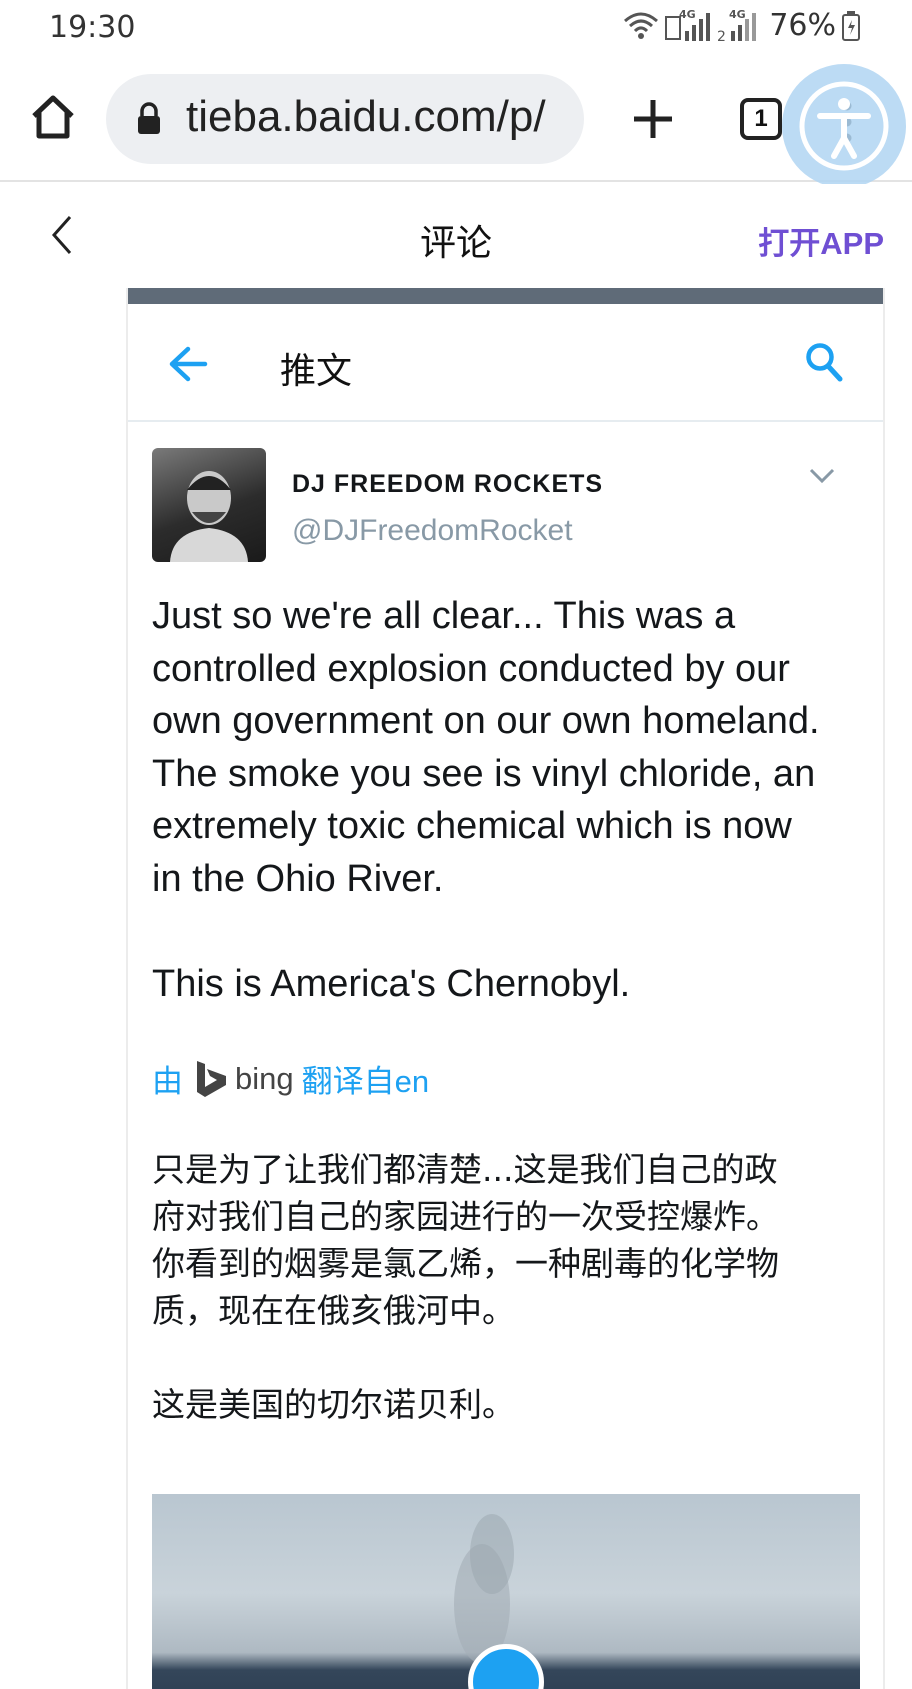  Describe the element at coordinates (641, 25) in the screenshot. I see `wifi-icon` at that location.